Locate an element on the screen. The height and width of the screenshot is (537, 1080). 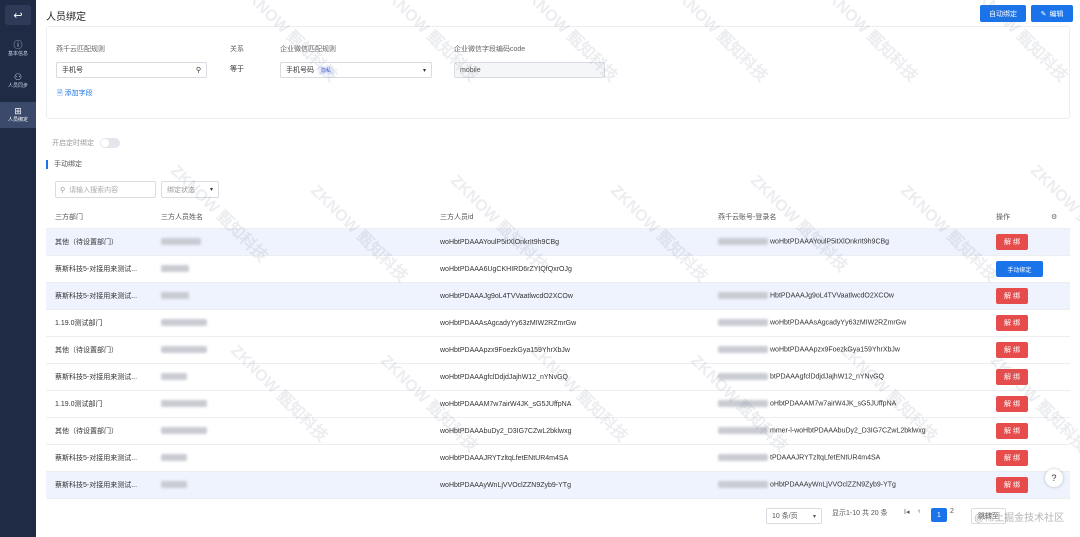
cell-account: mmer-l-woHbtPDAAAbuDy2_D3IG7CZwL2bklwxg is located at coordinates (822, 431).